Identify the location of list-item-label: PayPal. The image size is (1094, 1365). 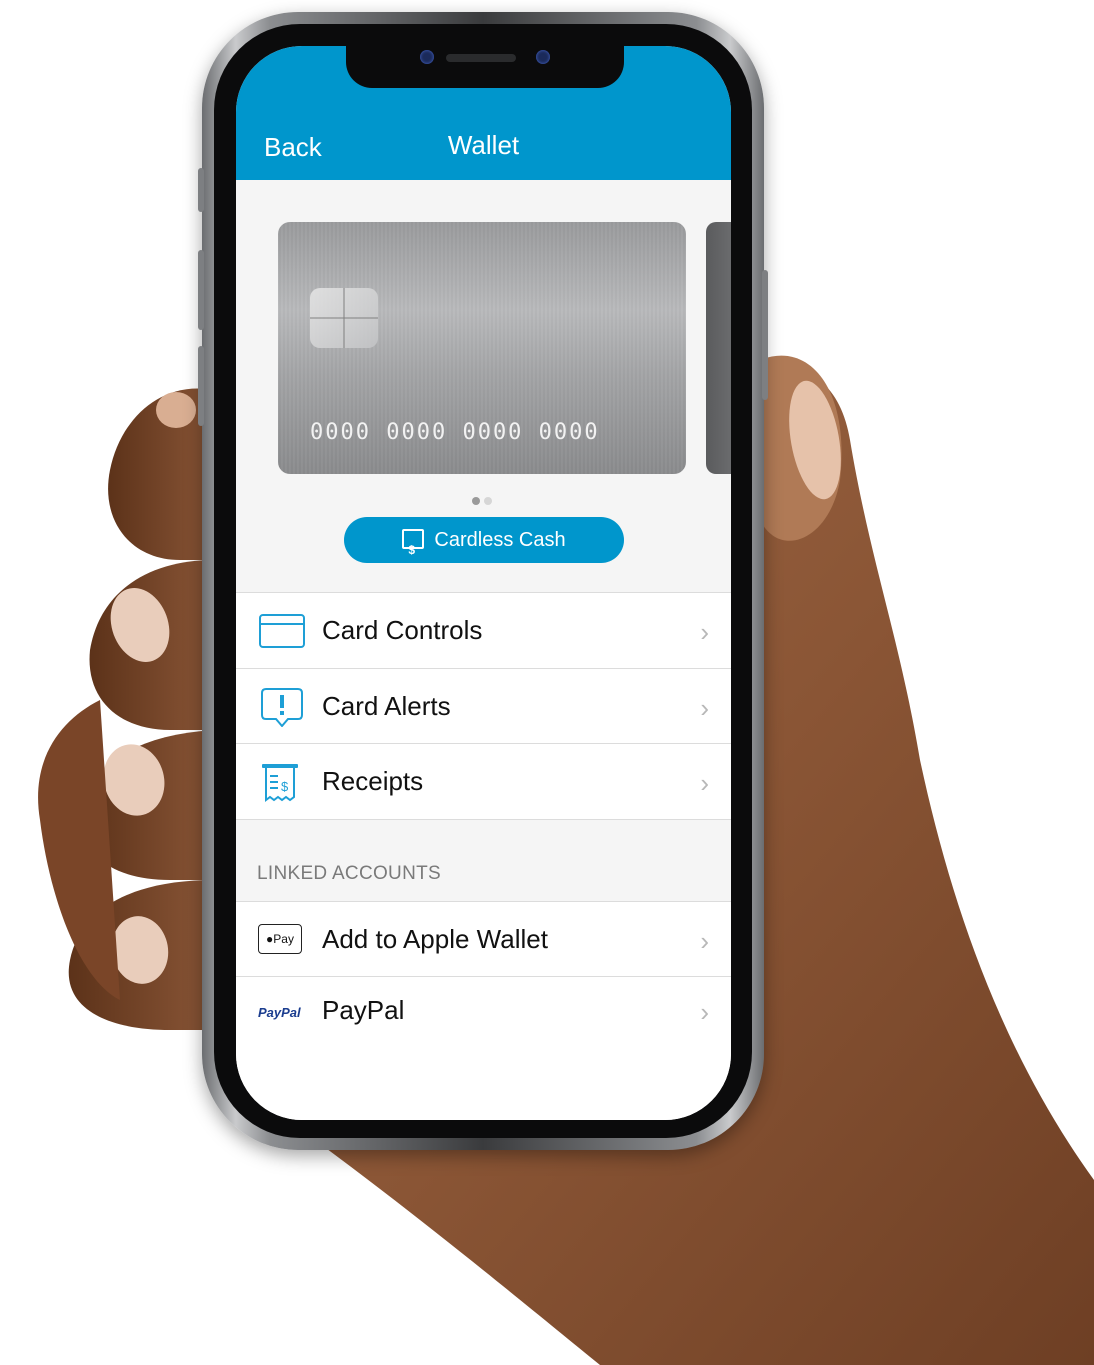
(363, 1010).